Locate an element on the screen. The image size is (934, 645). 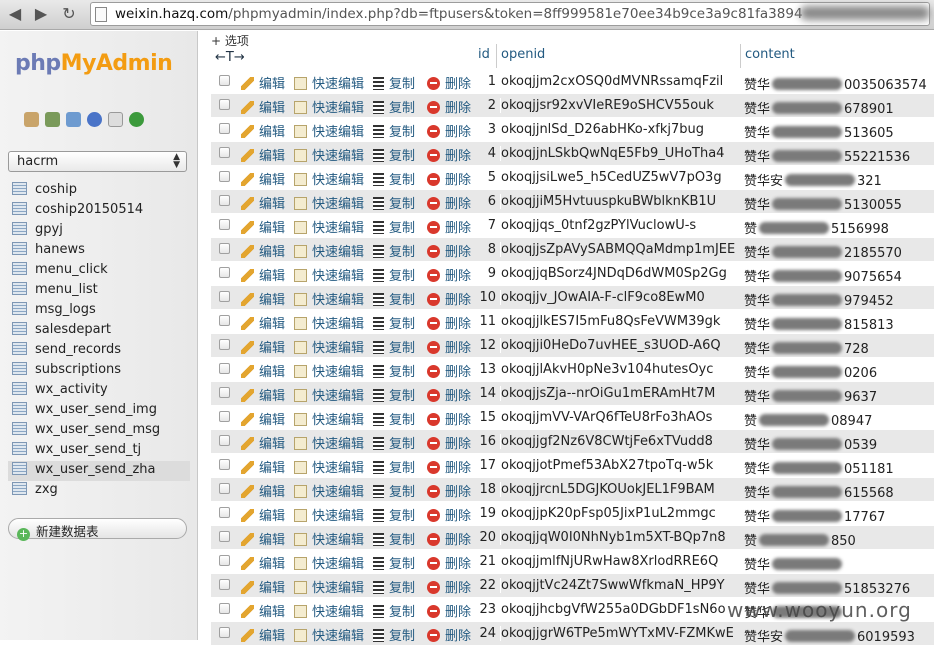
cell-content: 赞华 815813 is located at coordinates (839, 323).